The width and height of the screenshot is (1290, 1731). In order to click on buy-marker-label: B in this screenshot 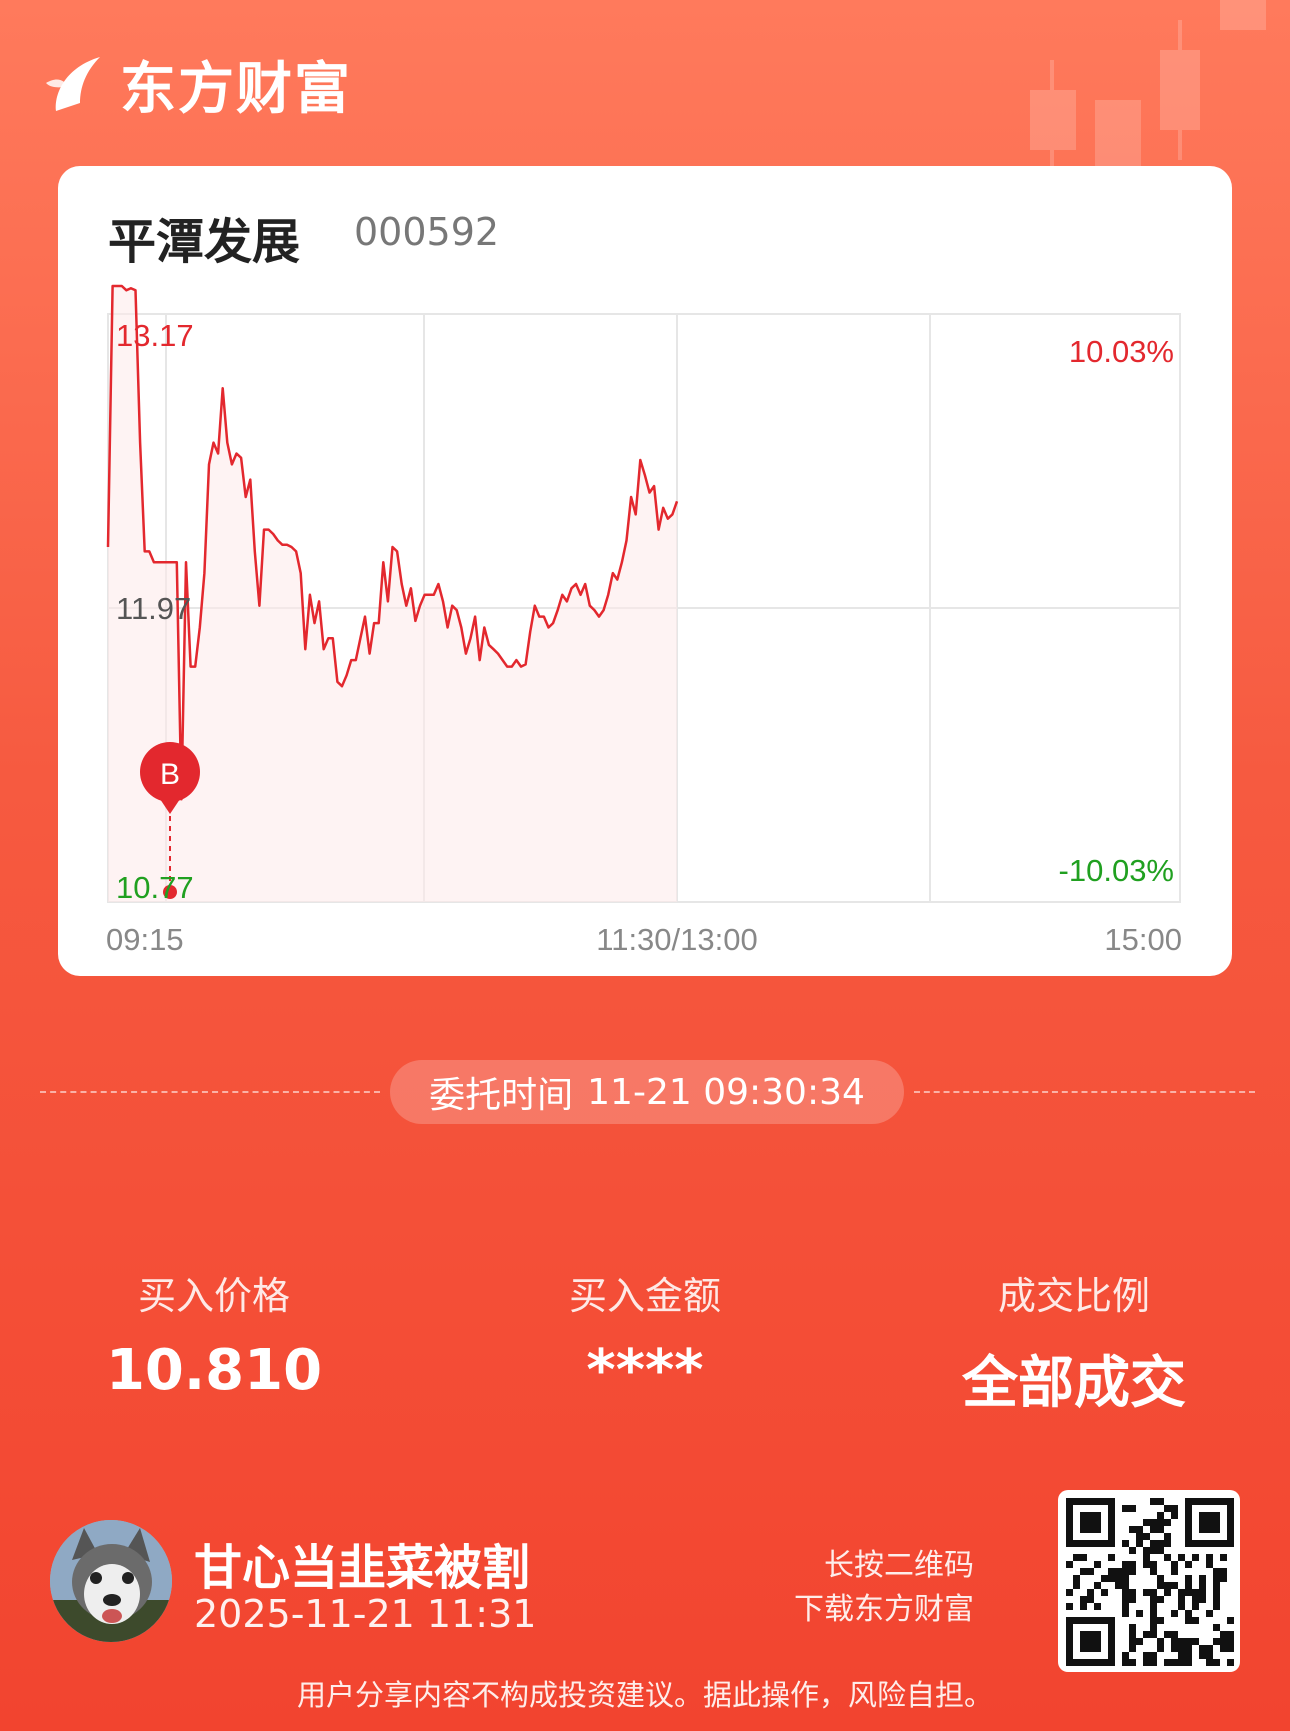, I will do `click(170, 774)`.